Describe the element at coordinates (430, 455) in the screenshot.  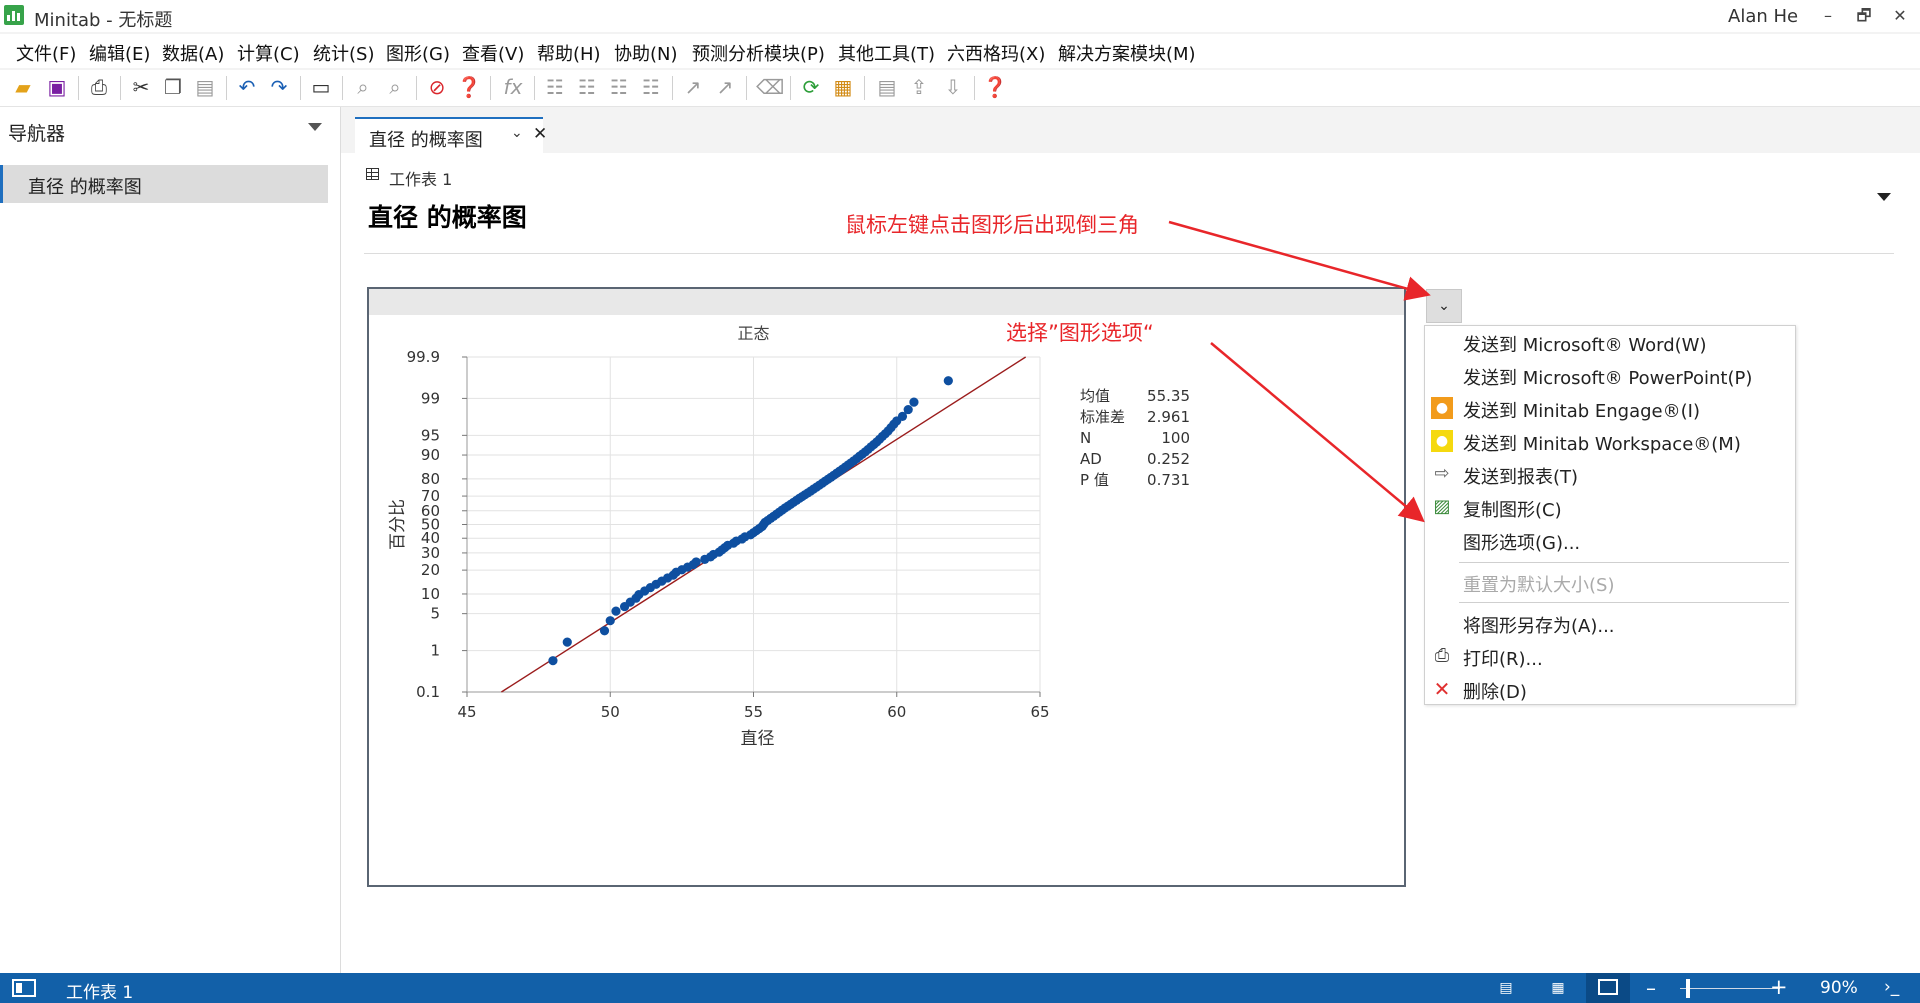
I see `y-tick-label: 90` at that location.